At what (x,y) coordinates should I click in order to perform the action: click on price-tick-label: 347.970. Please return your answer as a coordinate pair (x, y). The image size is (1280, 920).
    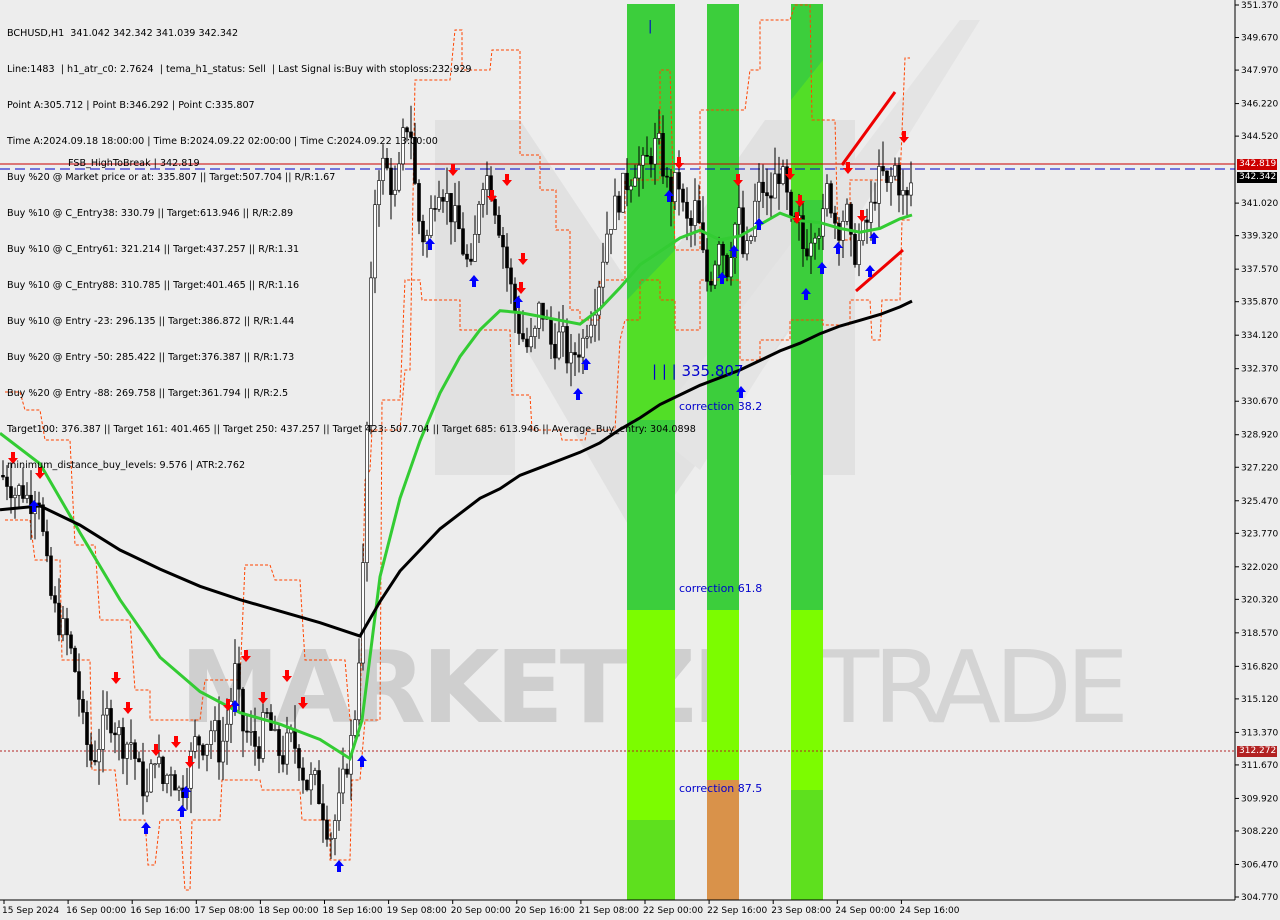
    Looking at the image, I should click on (1259, 71).